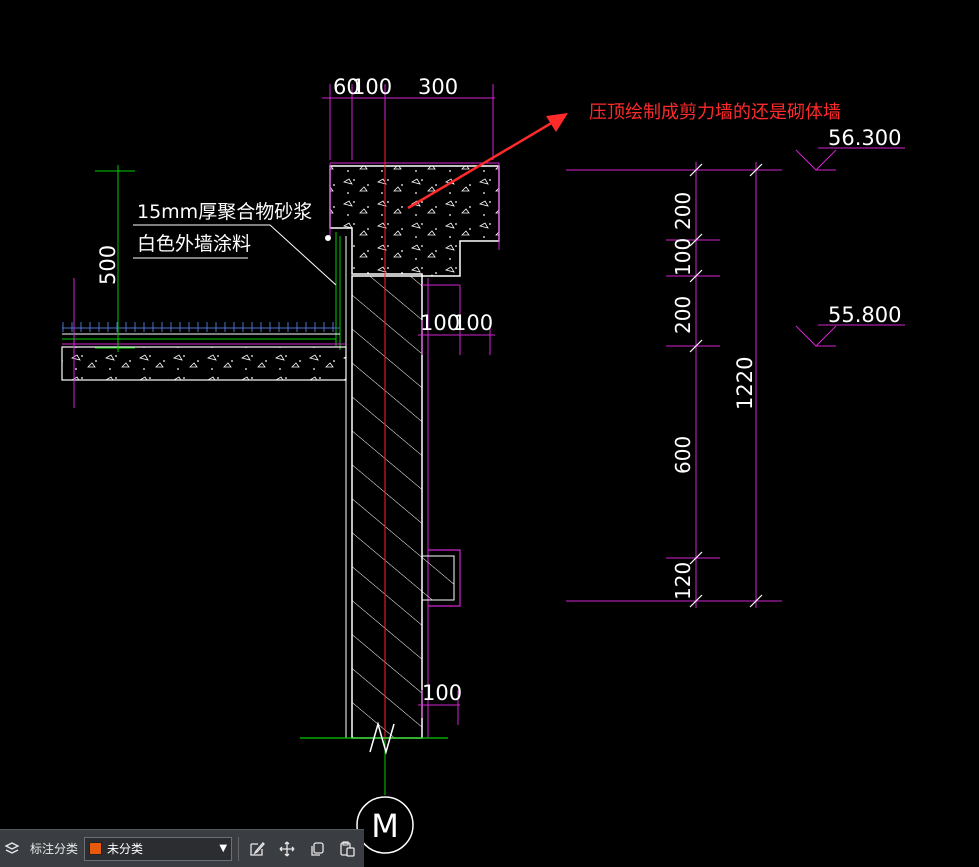 Image resolution: width=979 pixels, height=867 pixels. What do you see at coordinates (372, 87) in the screenshot?
I see `dim-top-100: 100` at bounding box center [372, 87].